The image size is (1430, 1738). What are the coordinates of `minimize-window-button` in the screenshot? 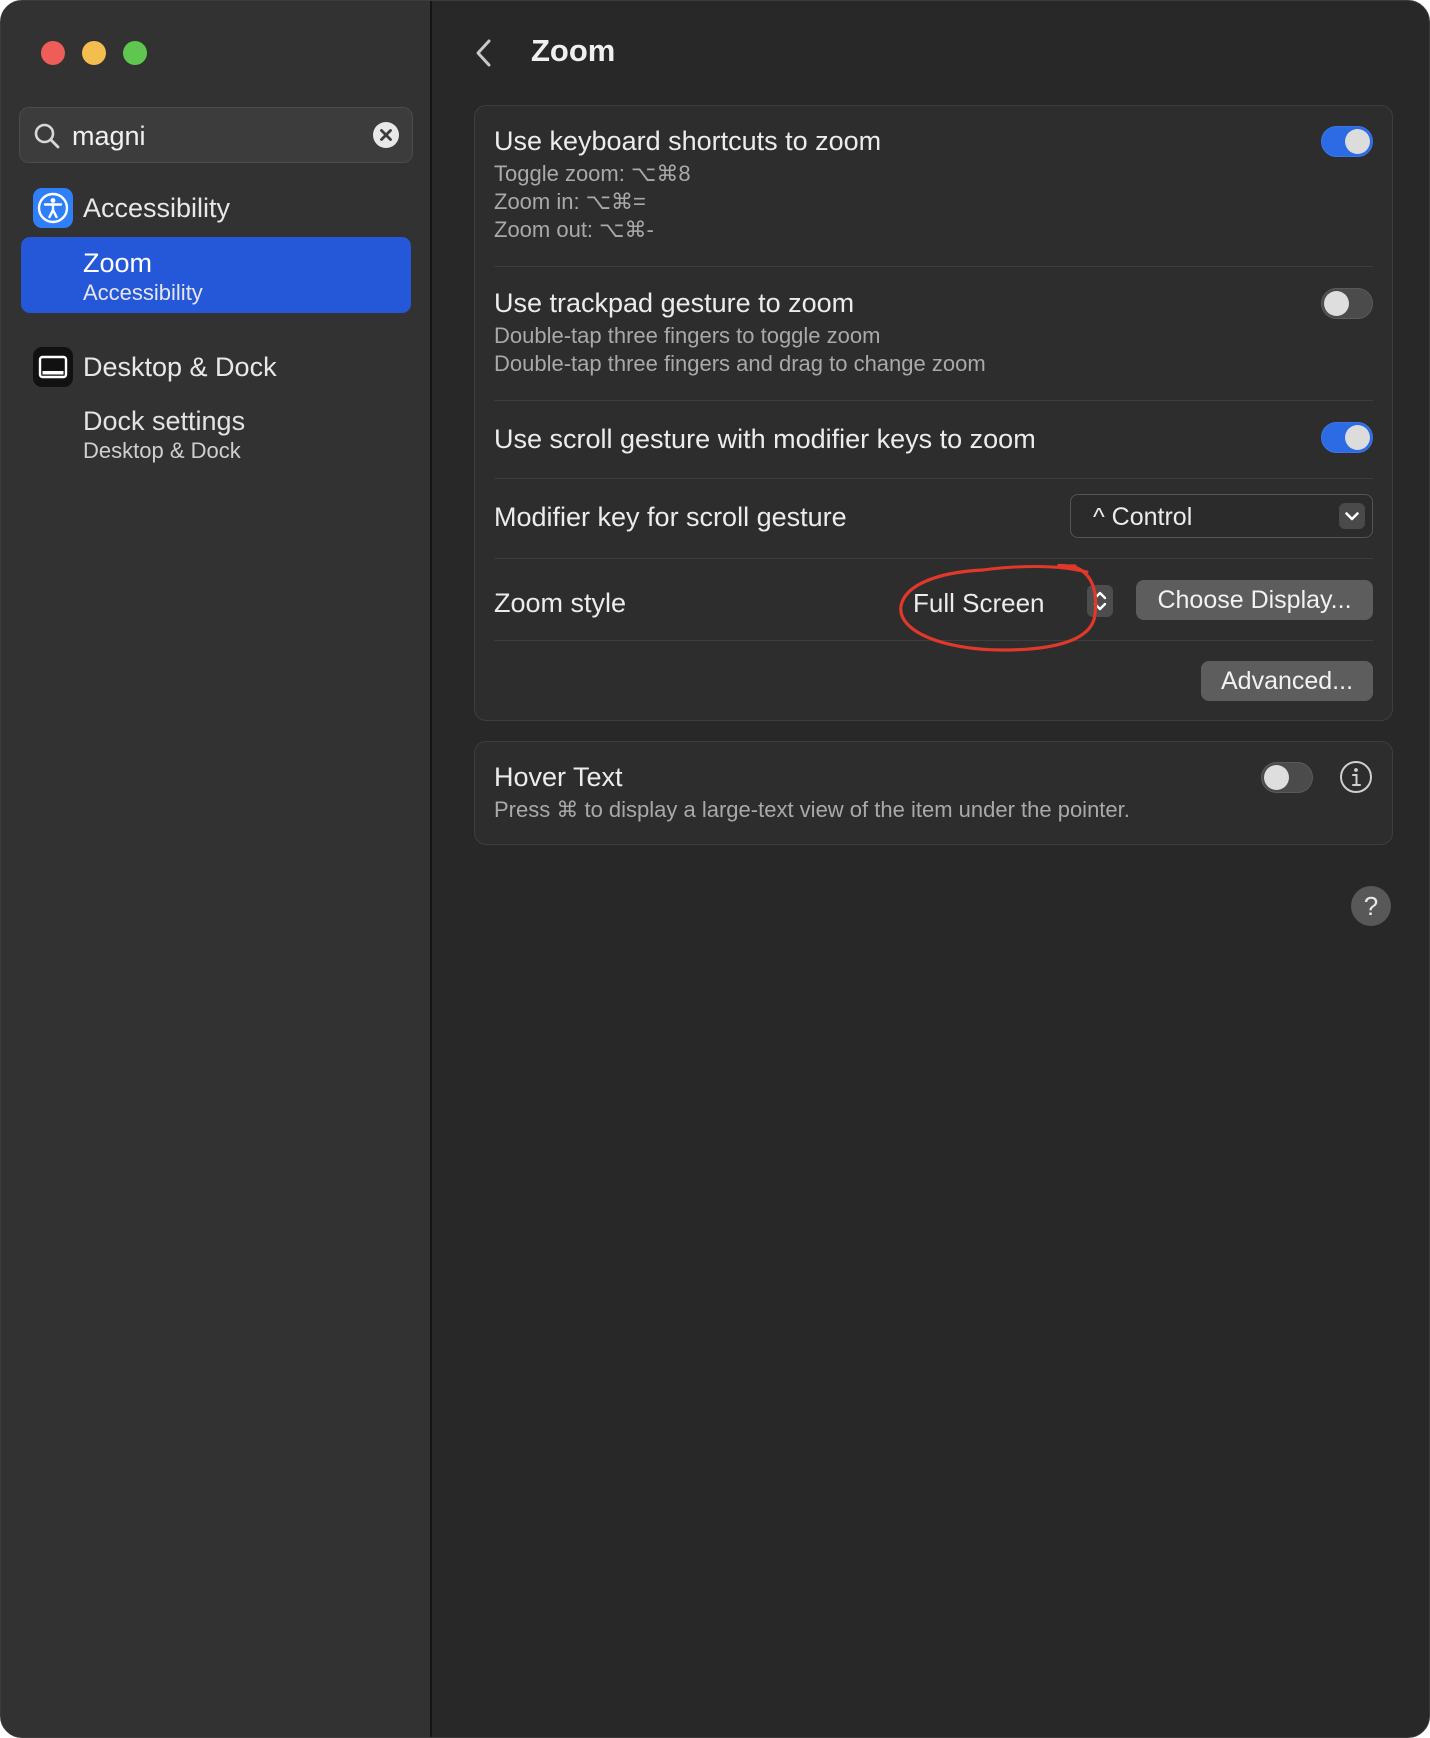 It's located at (94, 53).